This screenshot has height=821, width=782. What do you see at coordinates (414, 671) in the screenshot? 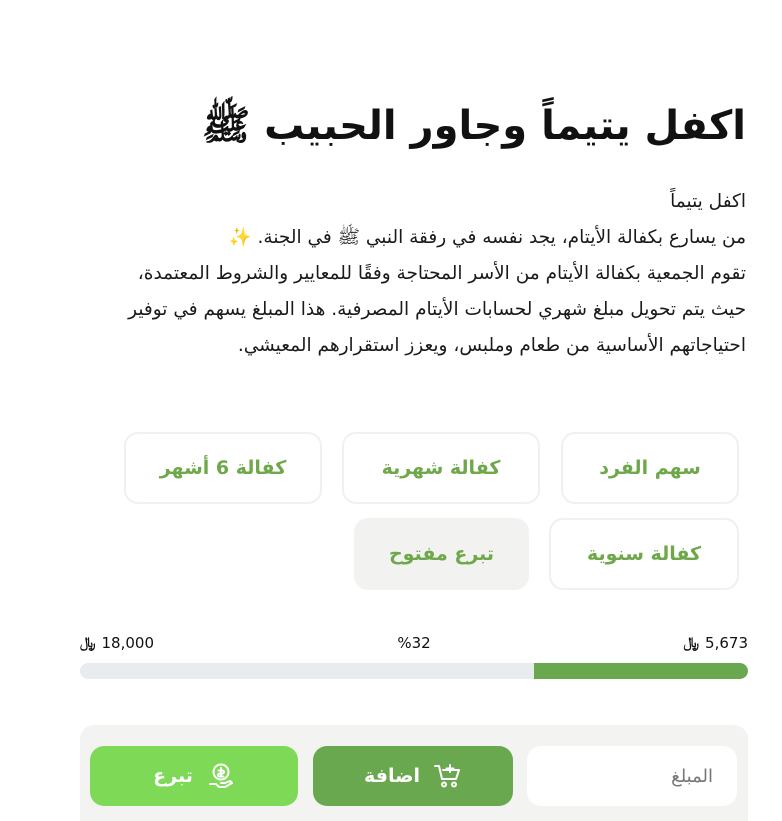
I see `progress-bar` at bounding box center [414, 671].